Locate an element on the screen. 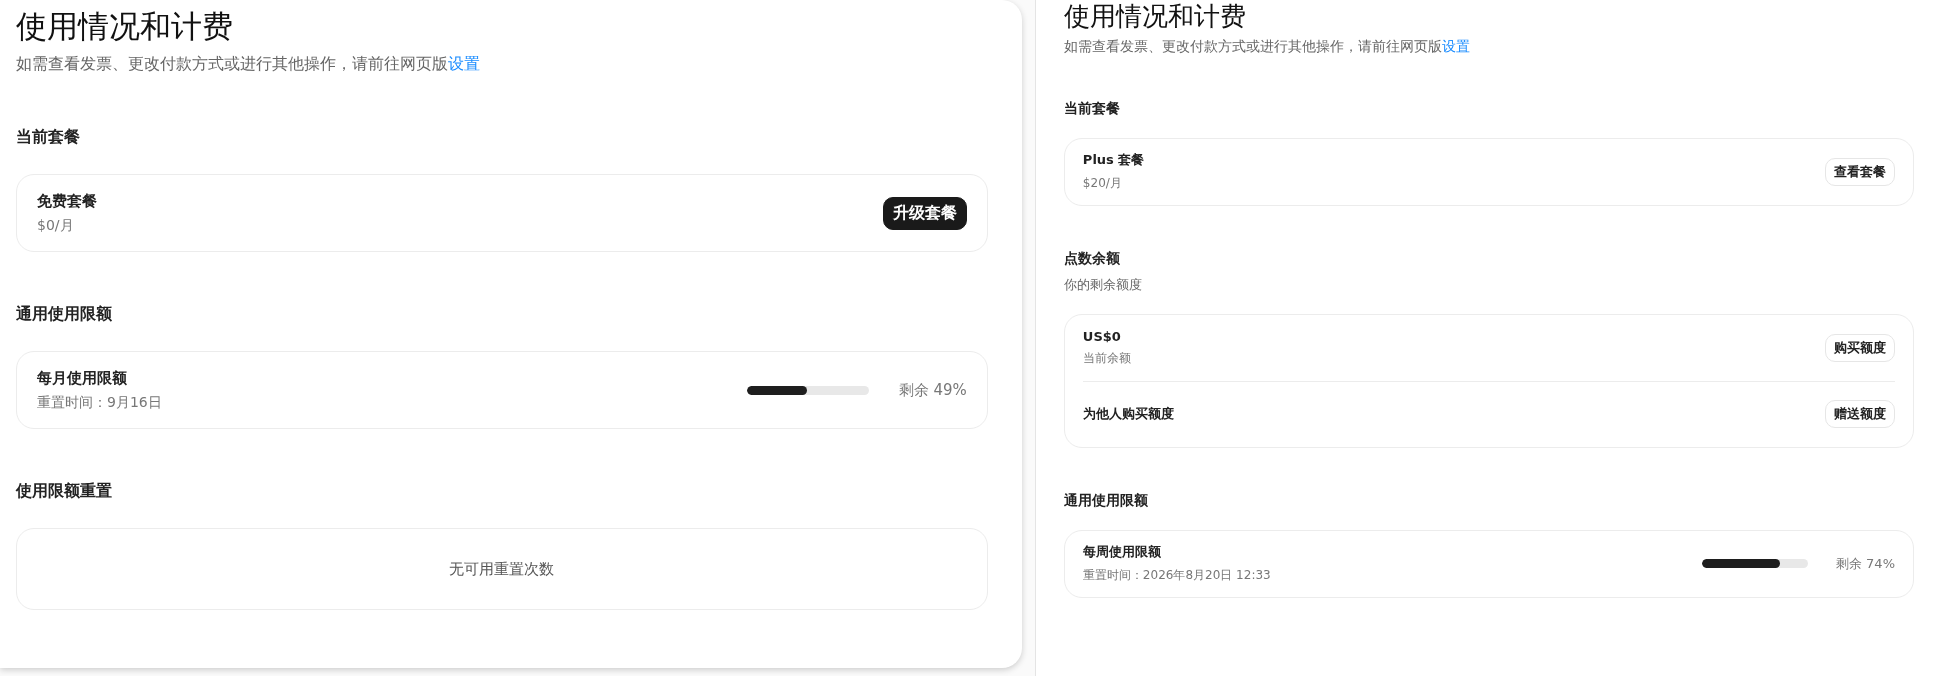 This screenshot has height=676, width=1944. section-heading: 使用限额重置 is located at coordinates (64, 492).